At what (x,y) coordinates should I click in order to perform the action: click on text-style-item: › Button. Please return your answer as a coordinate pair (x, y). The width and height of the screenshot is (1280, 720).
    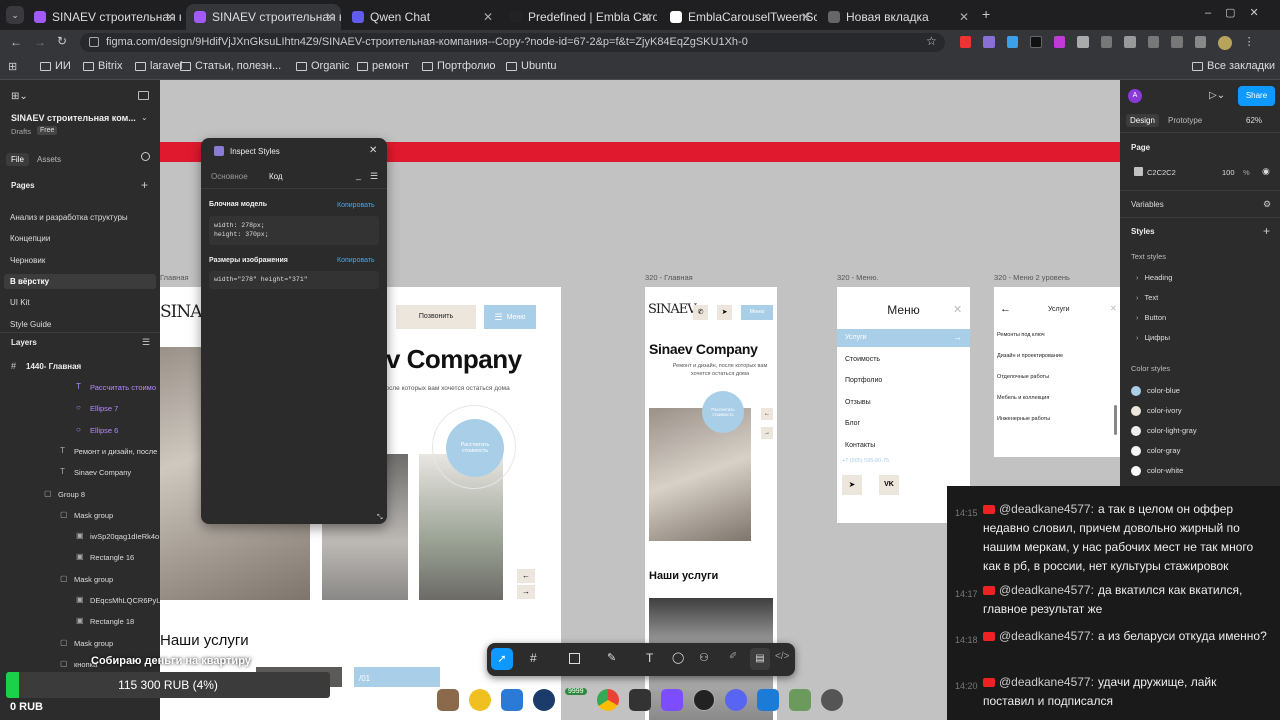
    Looking at the image, I should click on (1151, 317).